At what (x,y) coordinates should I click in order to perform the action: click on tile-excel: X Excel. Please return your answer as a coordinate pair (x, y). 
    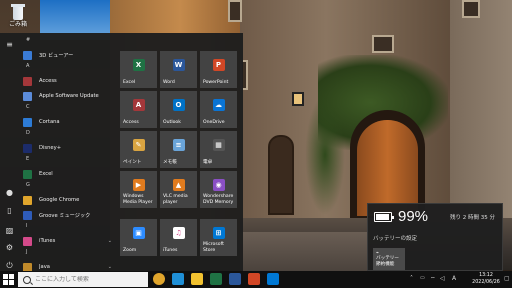
    Looking at the image, I should click on (138, 69).